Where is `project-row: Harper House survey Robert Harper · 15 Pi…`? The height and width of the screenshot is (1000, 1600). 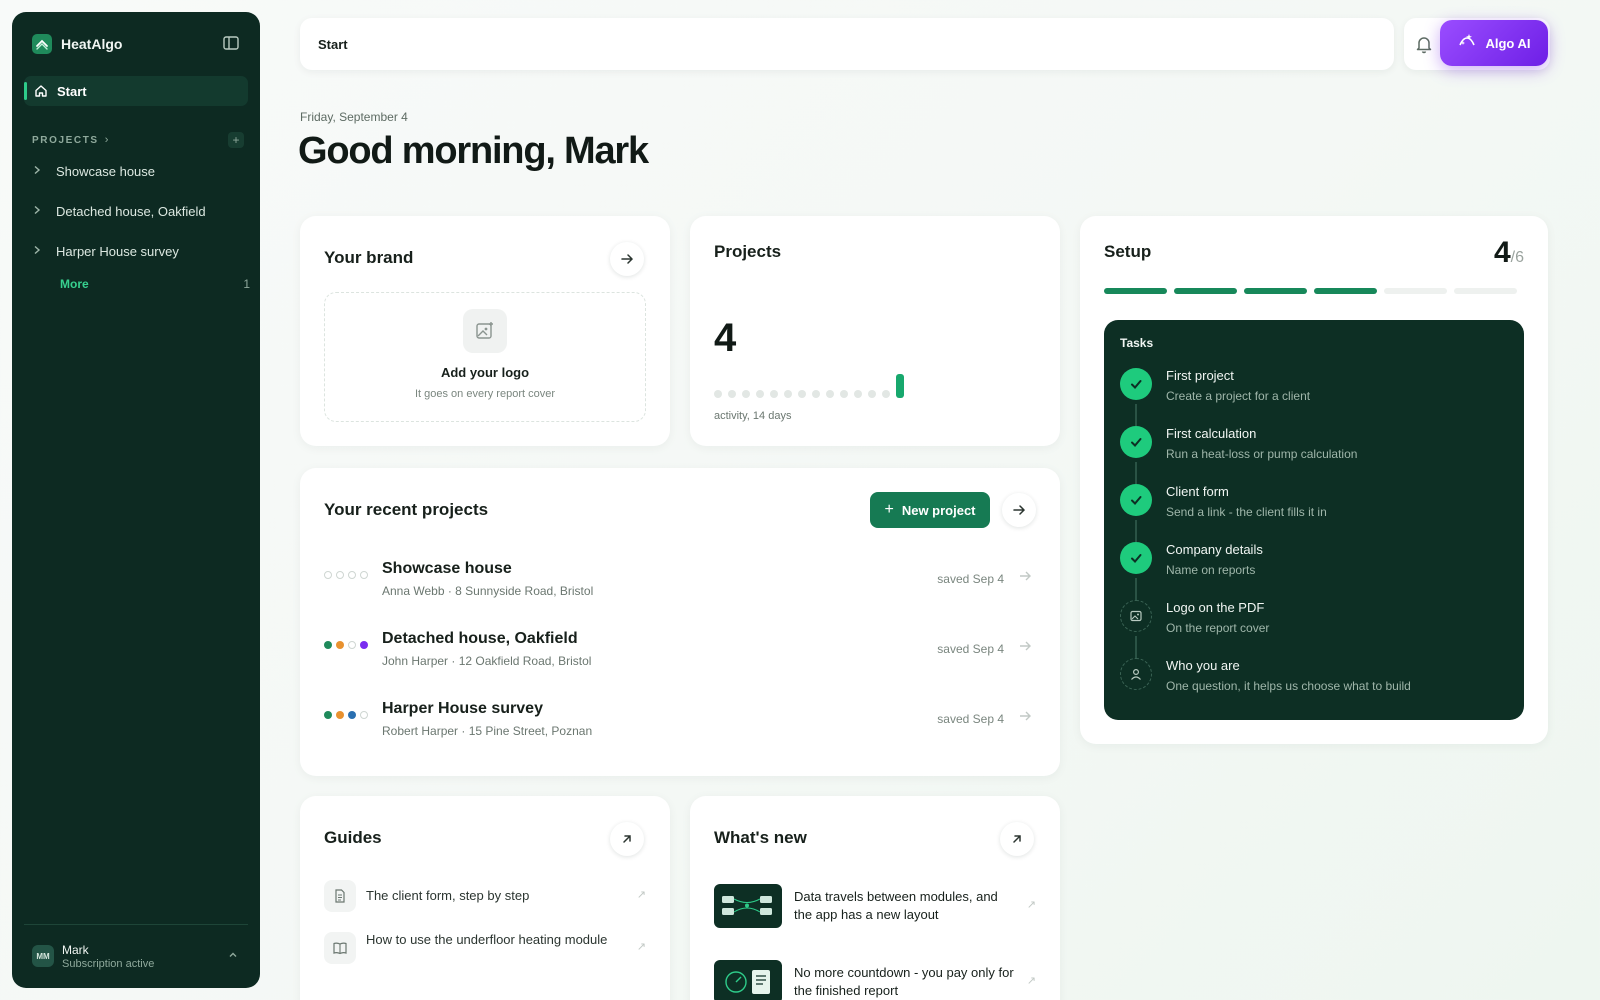
project-row: Harper House survey Robert Harper · 15 Pi… is located at coordinates (678, 715).